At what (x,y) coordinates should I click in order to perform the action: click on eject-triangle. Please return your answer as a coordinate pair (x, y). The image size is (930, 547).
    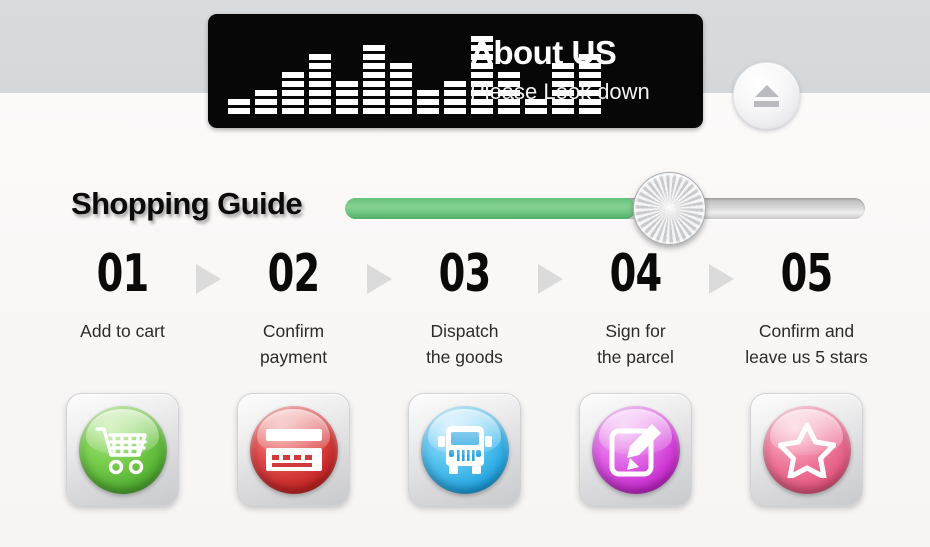
    Looking at the image, I should click on (766, 90).